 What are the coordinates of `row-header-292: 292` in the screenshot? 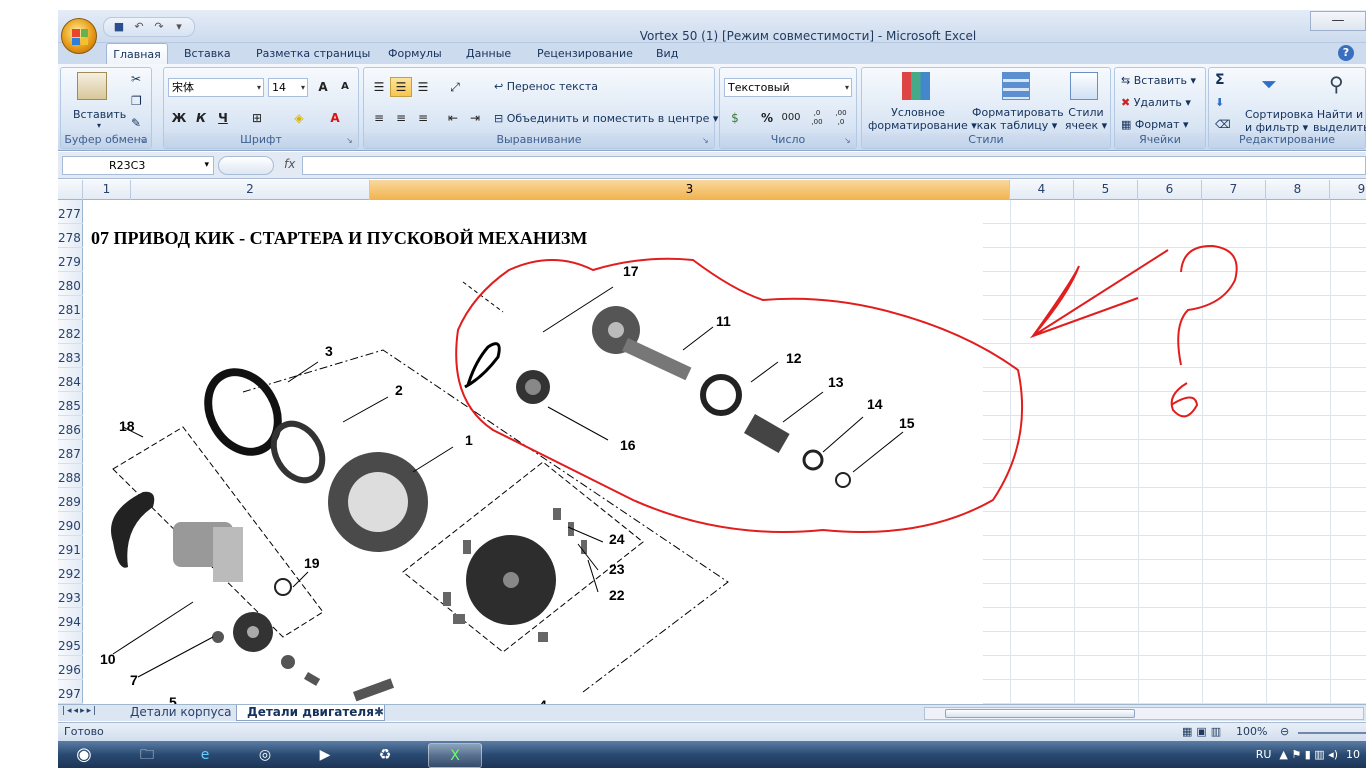 It's located at (70, 572).